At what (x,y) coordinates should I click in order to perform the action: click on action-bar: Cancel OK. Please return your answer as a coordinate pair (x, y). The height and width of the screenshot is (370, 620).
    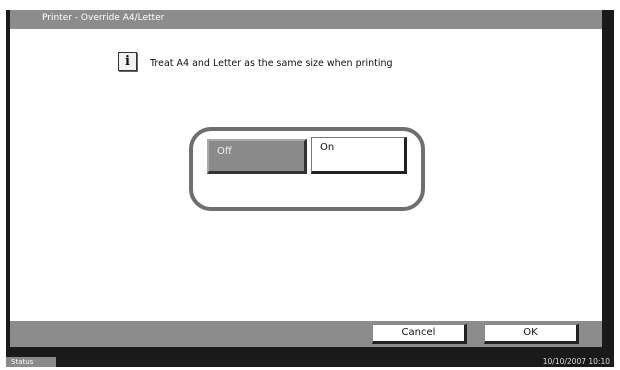
    Looking at the image, I should click on (306, 334).